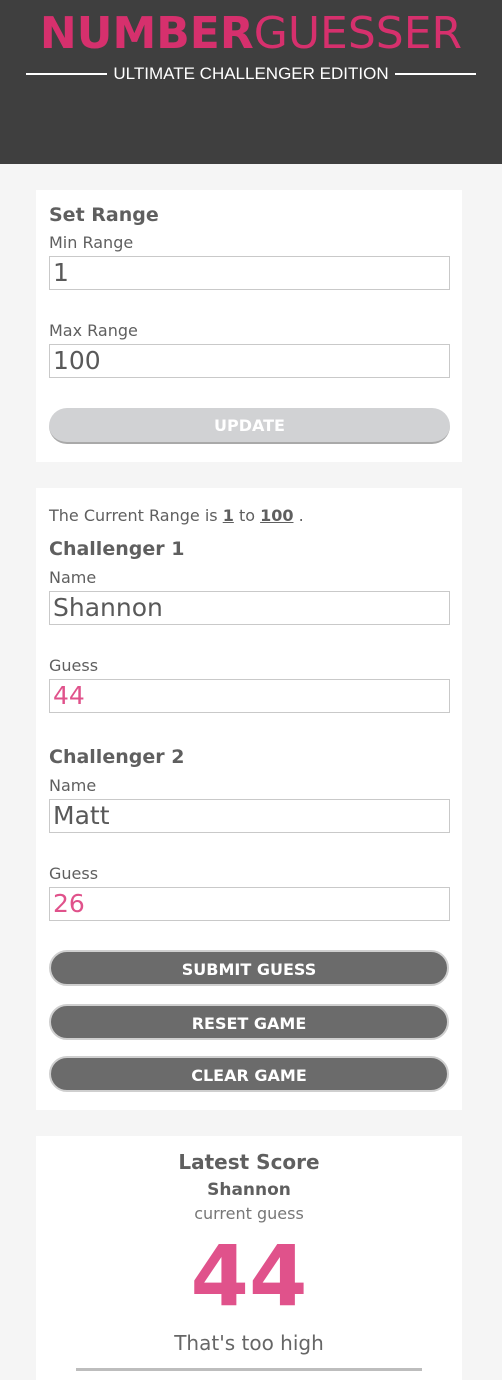  Describe the element at coordinates (249, 1276) in the screenshot. I see `latest-score-number: 44` at that location.